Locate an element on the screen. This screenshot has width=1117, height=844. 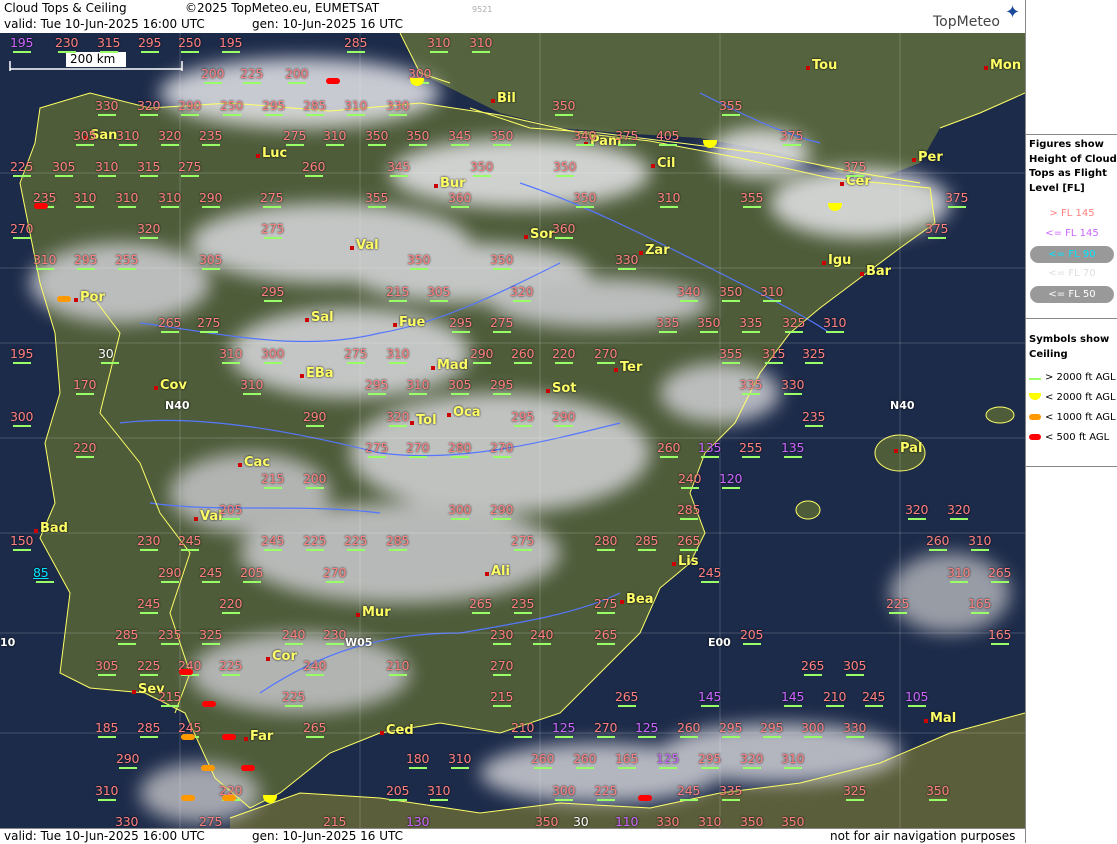
generated-time: gen: 10-Jun-2025 16 UTC is located at coordinates (328, 24).